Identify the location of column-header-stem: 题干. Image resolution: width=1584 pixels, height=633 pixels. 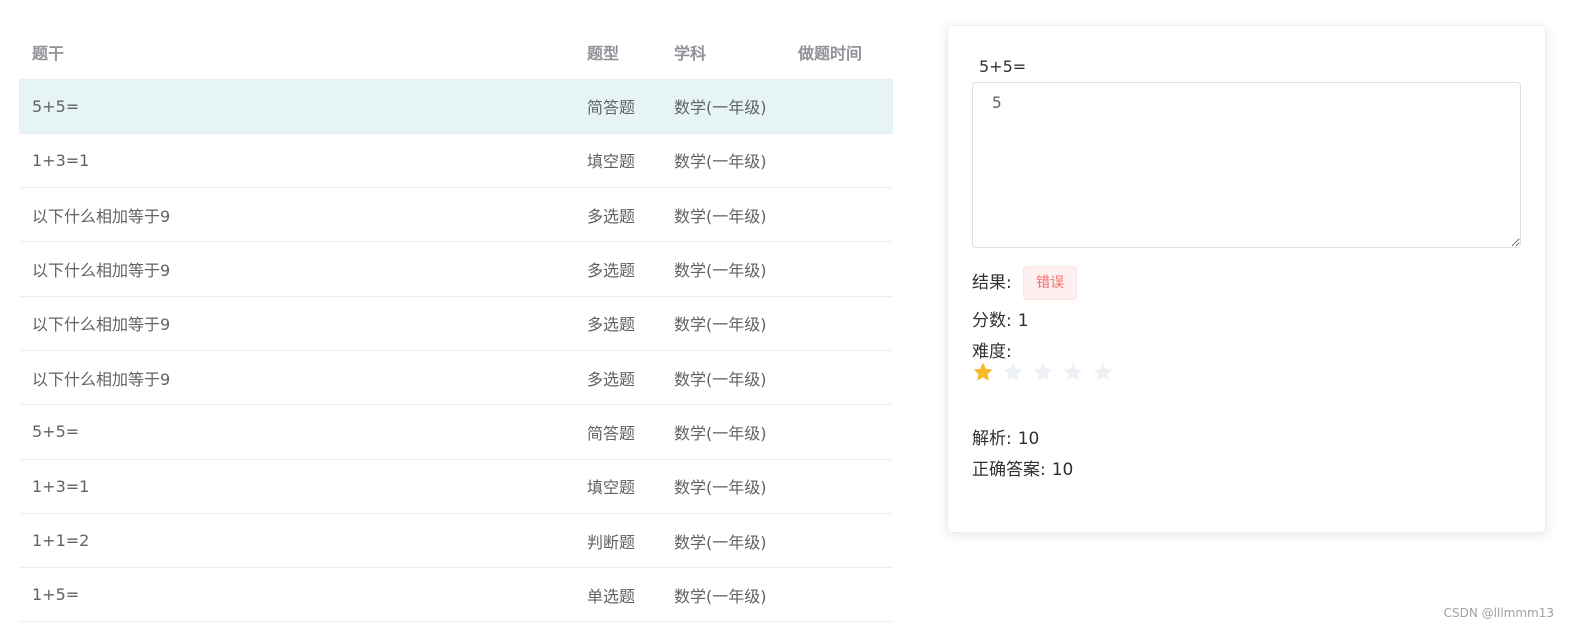
(300, 52).